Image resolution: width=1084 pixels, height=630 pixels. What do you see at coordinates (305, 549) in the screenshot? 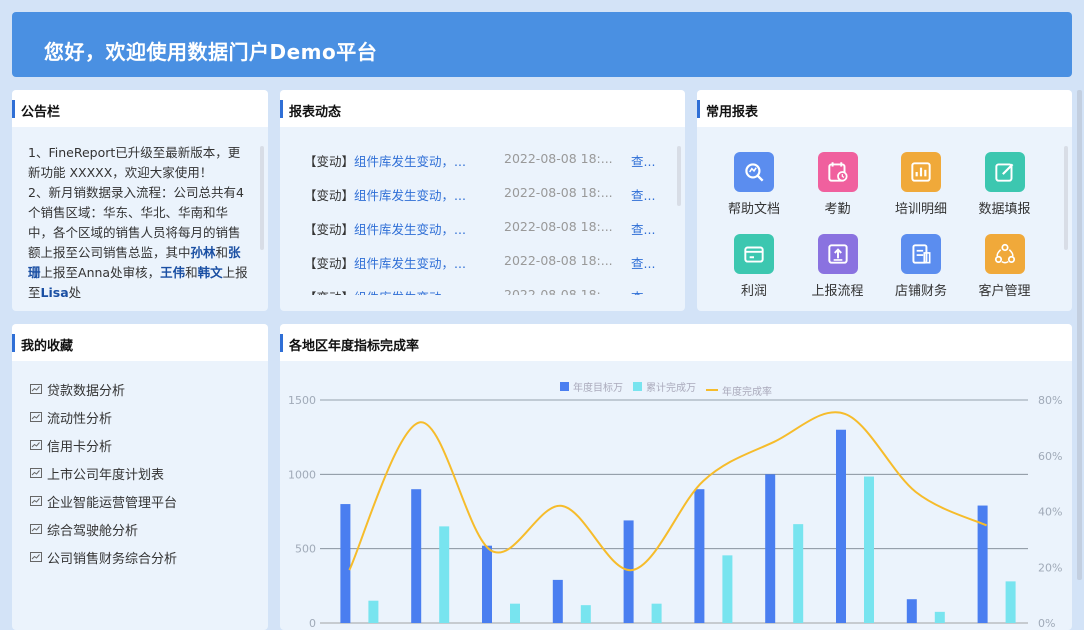
I see `y-left-tick-label: 500` at bounding box center [305, 549].